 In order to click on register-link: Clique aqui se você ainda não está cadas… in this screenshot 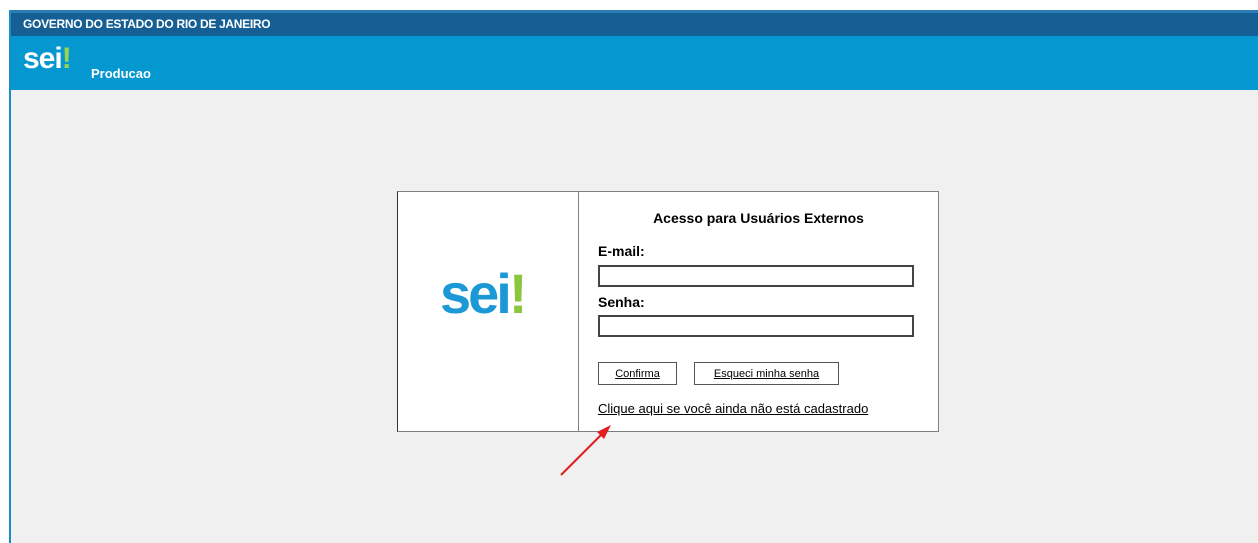, I will do `click(733, 408)`.